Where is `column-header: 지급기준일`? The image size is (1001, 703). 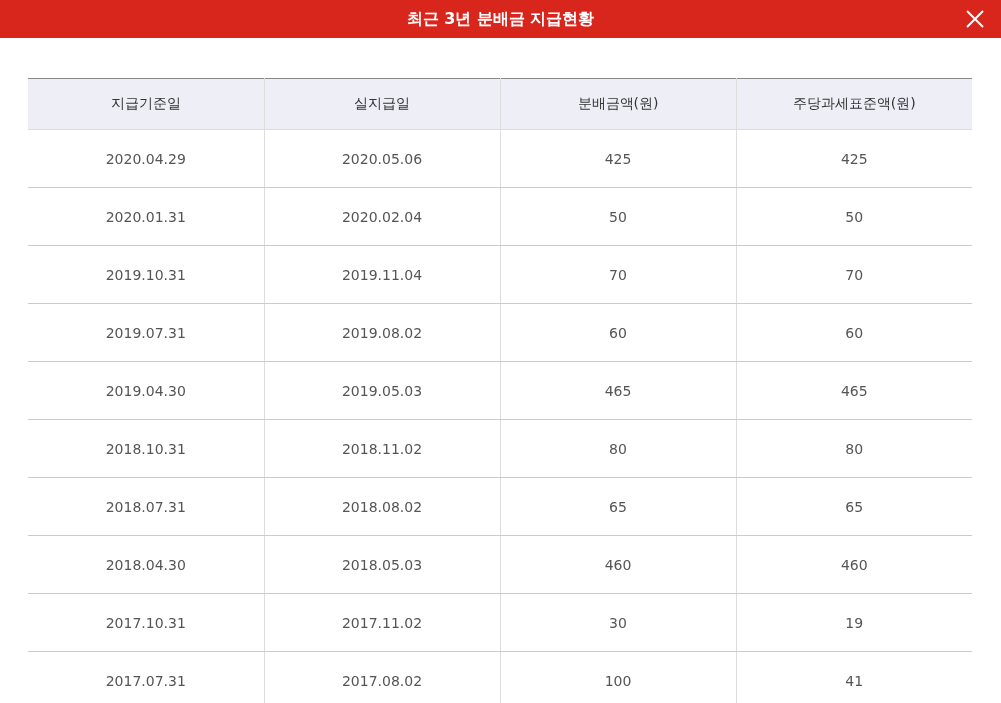
column-header: 지급기준일 is located at coordinates (146, 104).